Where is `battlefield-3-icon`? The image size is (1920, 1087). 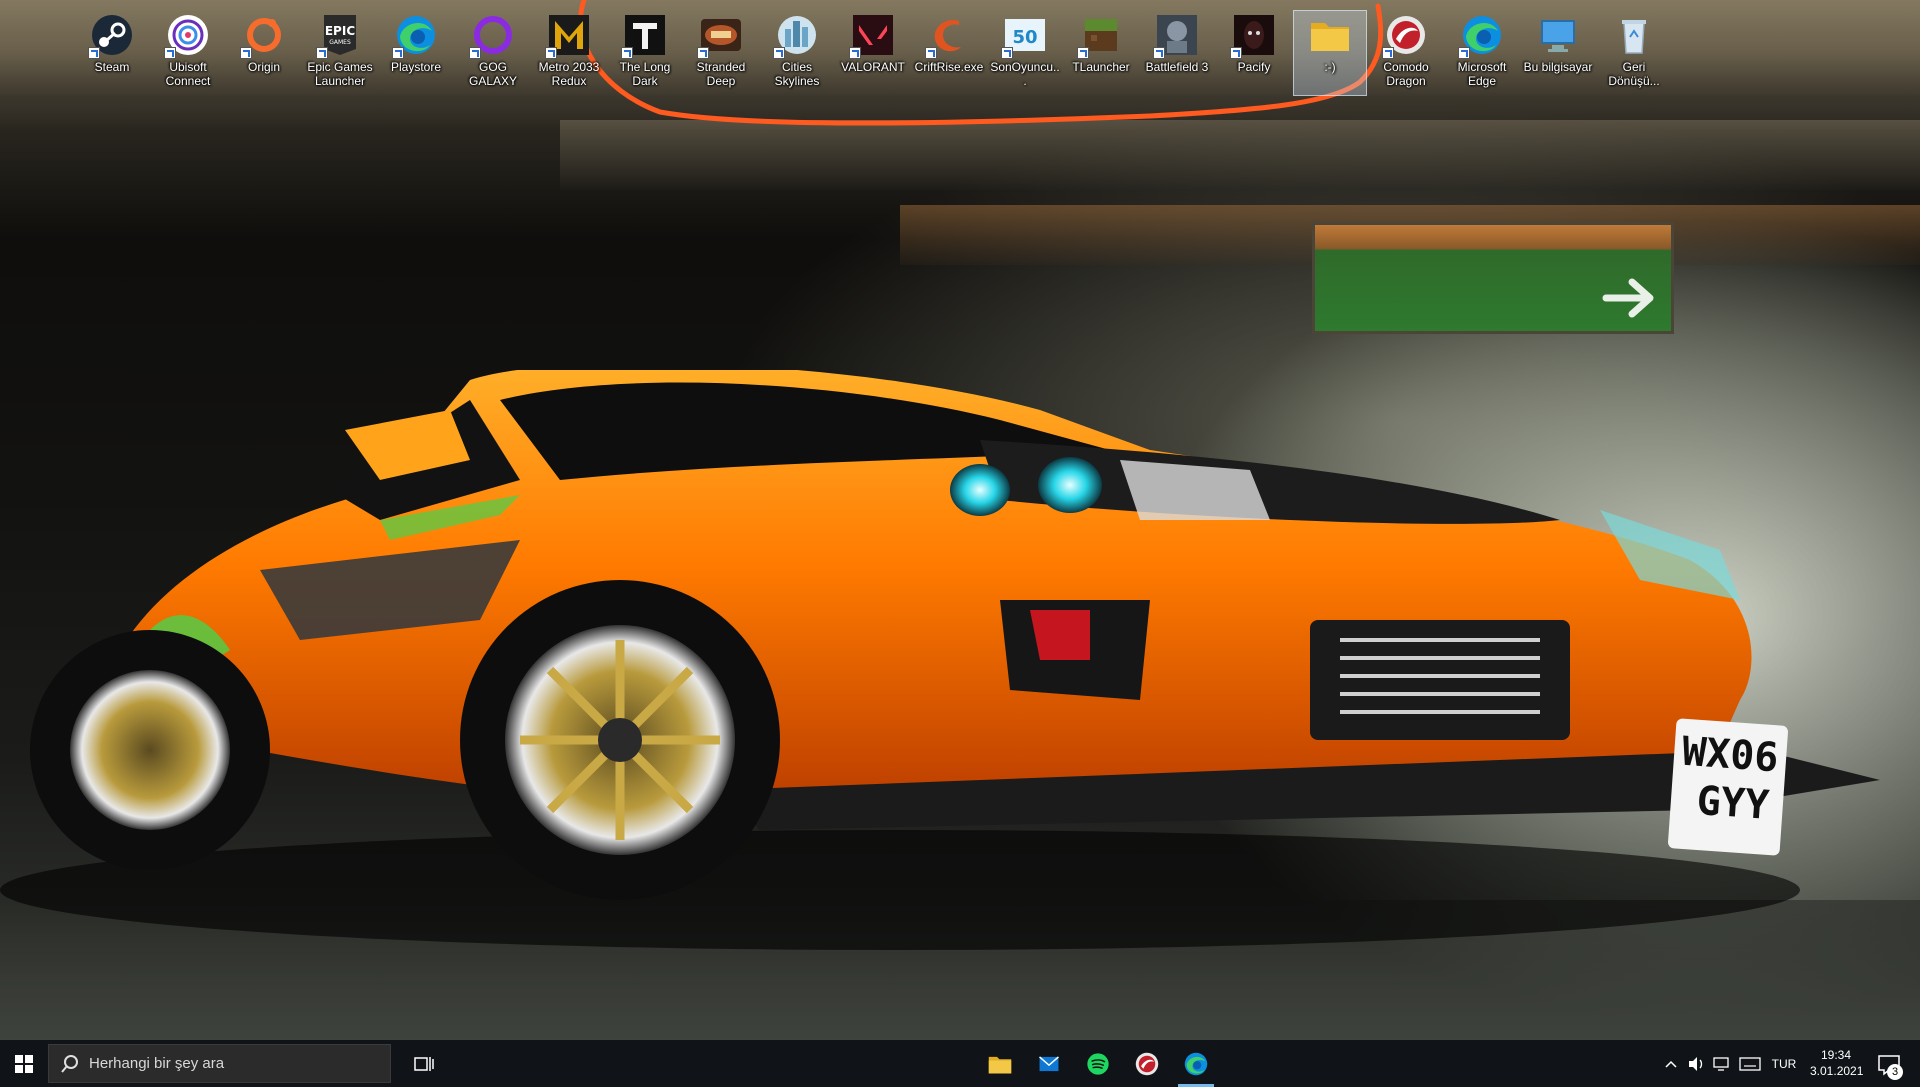 battlefield-3-icon is located at coordinates (1176, 36).